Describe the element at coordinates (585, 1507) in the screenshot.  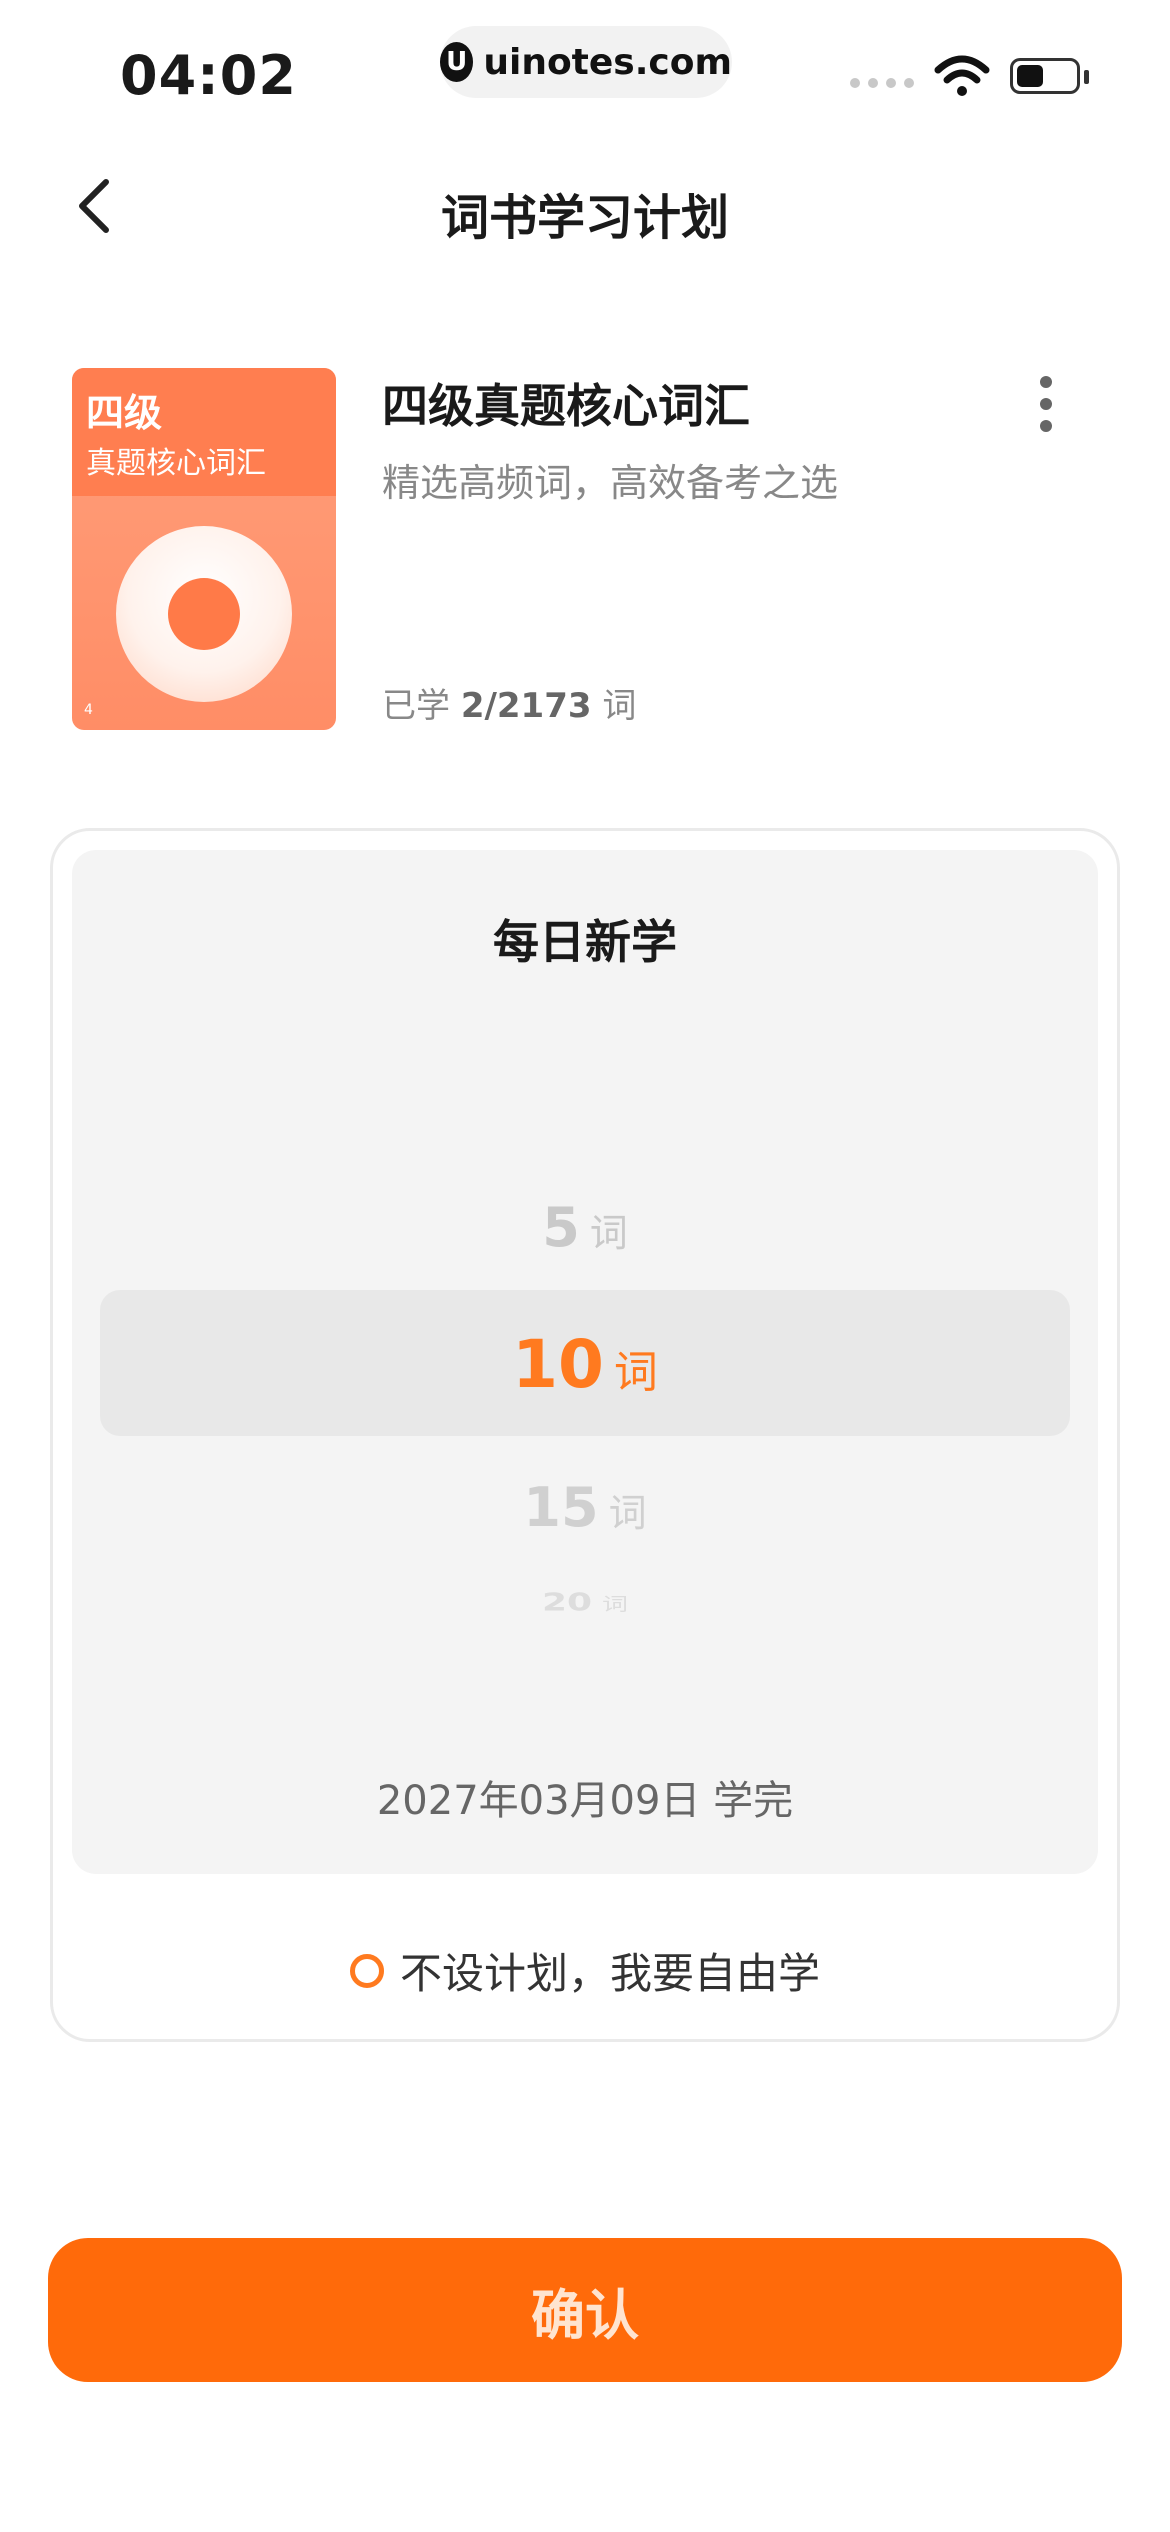
I see `picker-option-15: 15 词` at that location.